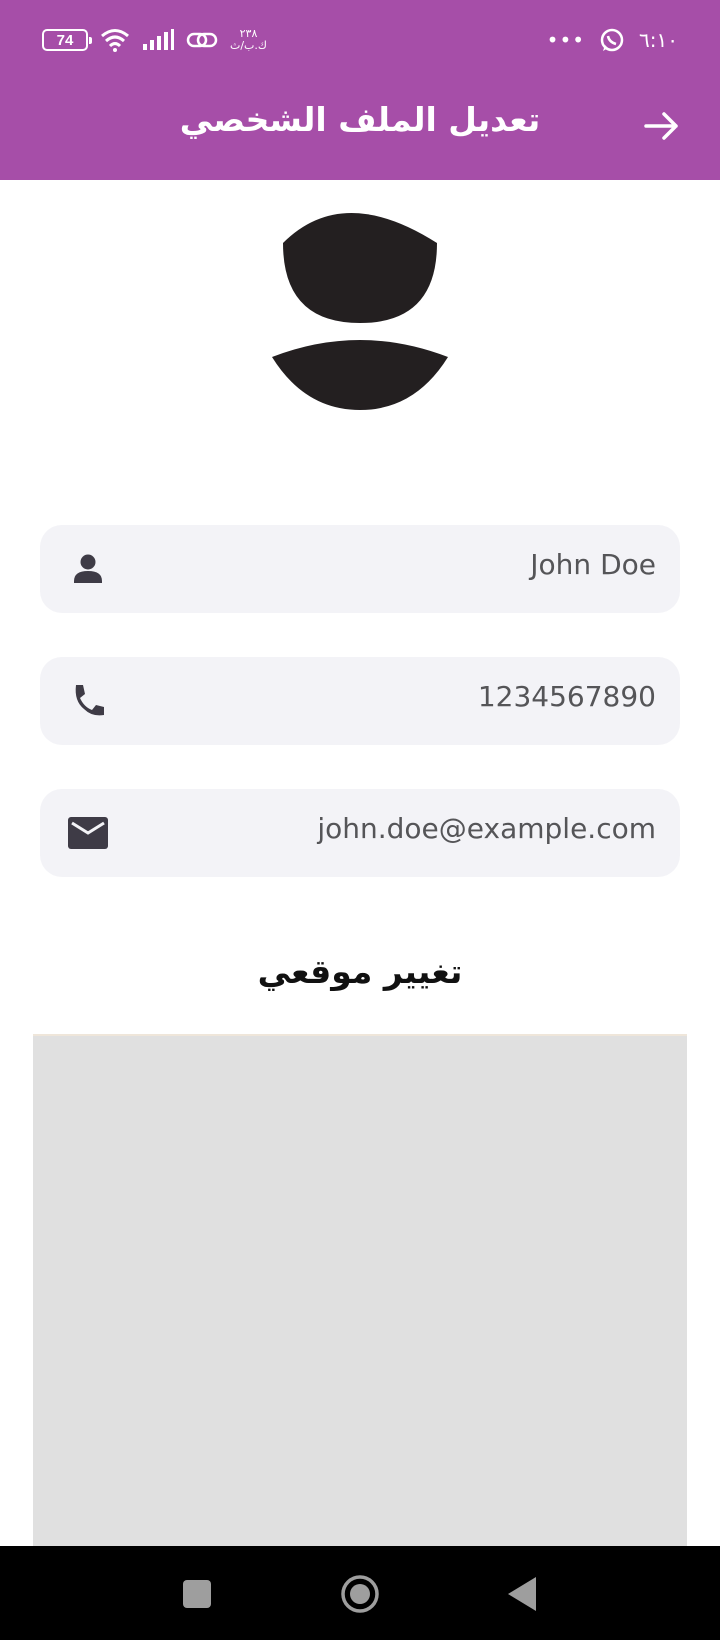 The height and width of the screenshot is (1640, 720). Describe the element at coordinates (593, 569) in the screenshot. I see `name-value: John Doe` at that location.